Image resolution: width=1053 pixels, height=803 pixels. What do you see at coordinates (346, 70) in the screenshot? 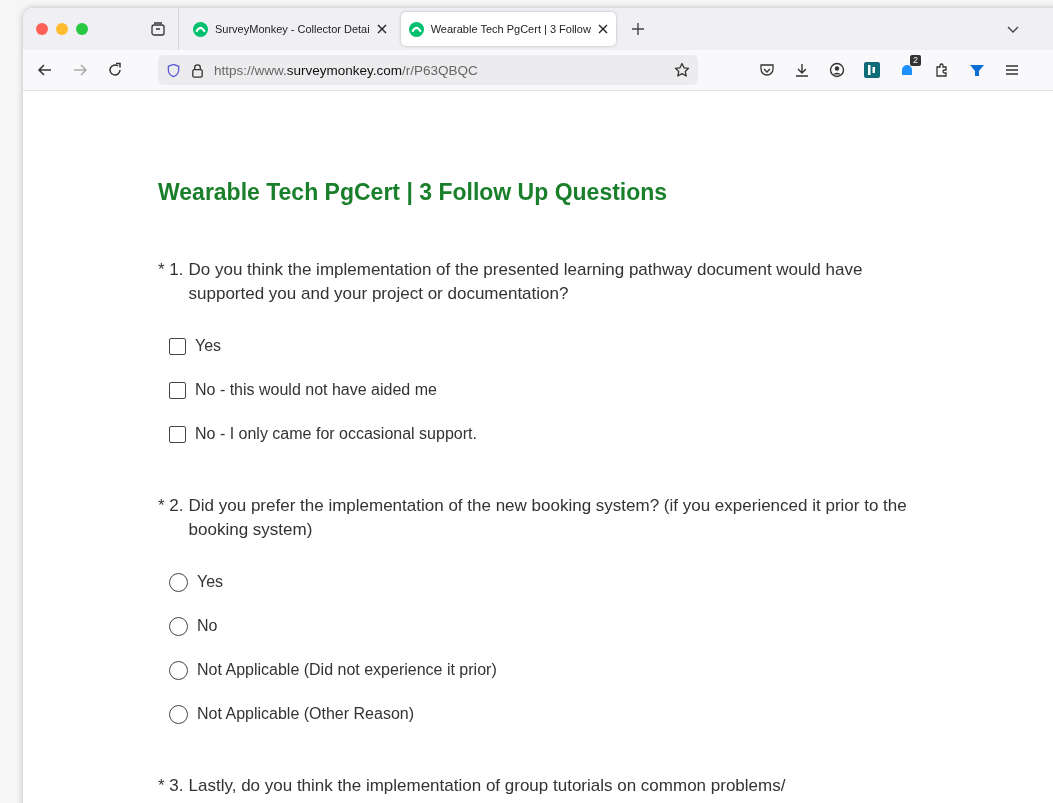
I see `url-text: https://www.surveymonkey.com/r/P63QBQC` at bounding box center [346, 70].